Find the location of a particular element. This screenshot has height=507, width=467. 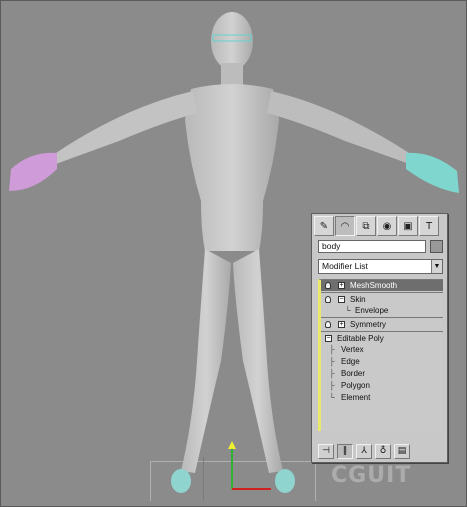

stack-item-symmetry: + Symmetry is located at coordinates (382, 324).